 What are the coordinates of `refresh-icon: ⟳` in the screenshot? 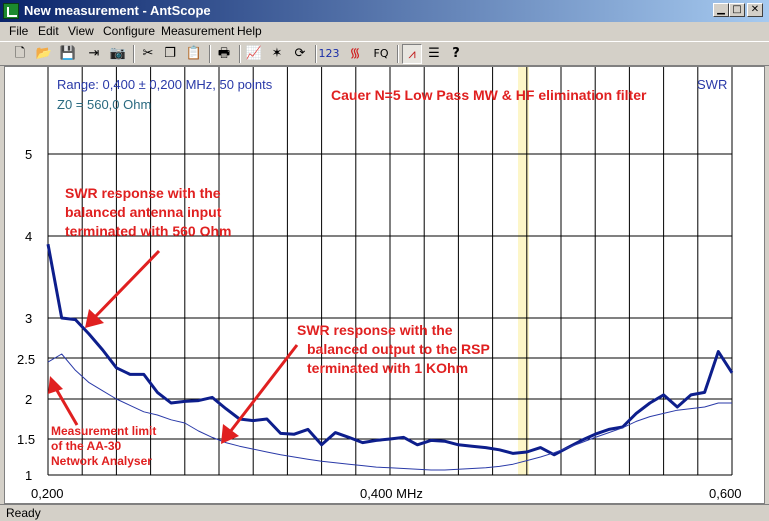 It's located at (300, 53).